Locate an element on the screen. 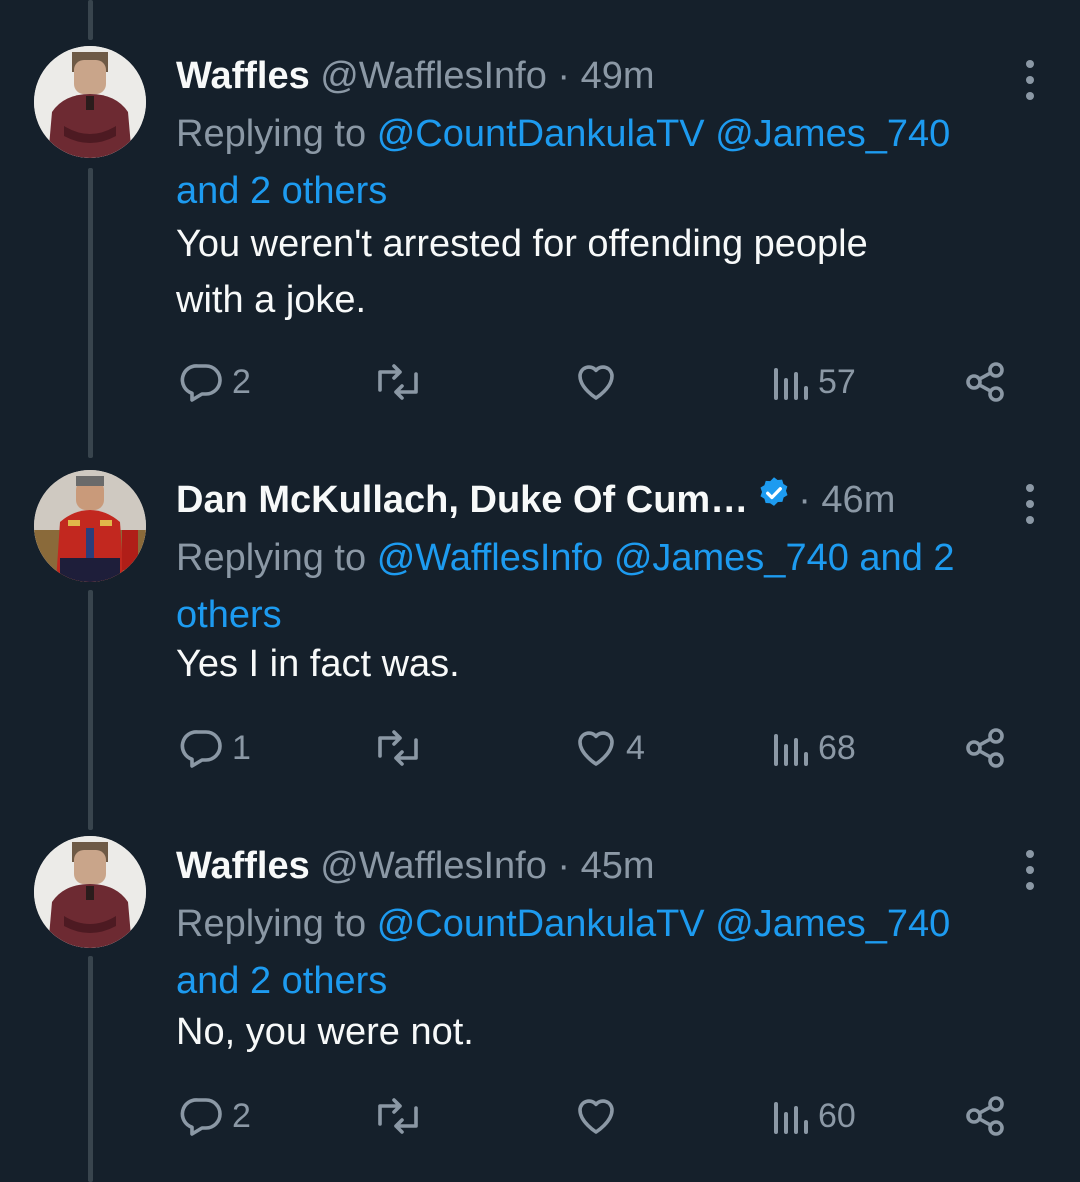  timestamp: 49m is located at coordinates (618, 76).